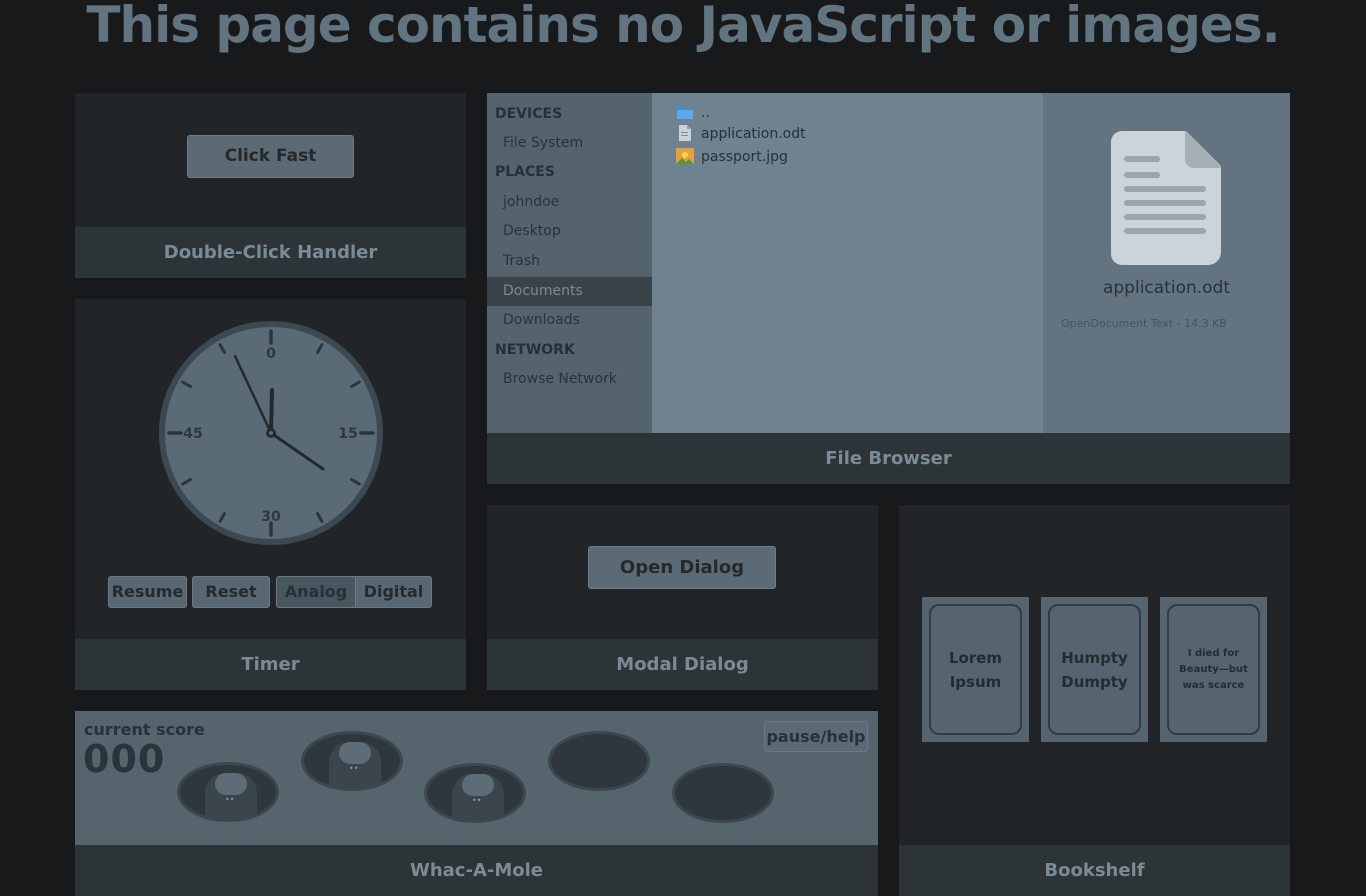  Describe the element at coordinates (682, 567) in the screenshot. I see `open-dialog-button: Open Dialog` at that location.